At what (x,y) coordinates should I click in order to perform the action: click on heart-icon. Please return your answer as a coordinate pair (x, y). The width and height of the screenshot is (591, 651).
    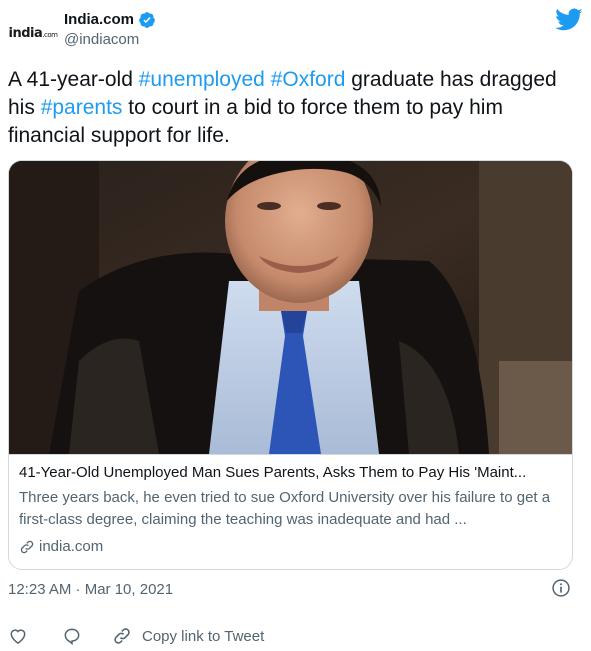
    Looking at the image, I should click on (18, 636).